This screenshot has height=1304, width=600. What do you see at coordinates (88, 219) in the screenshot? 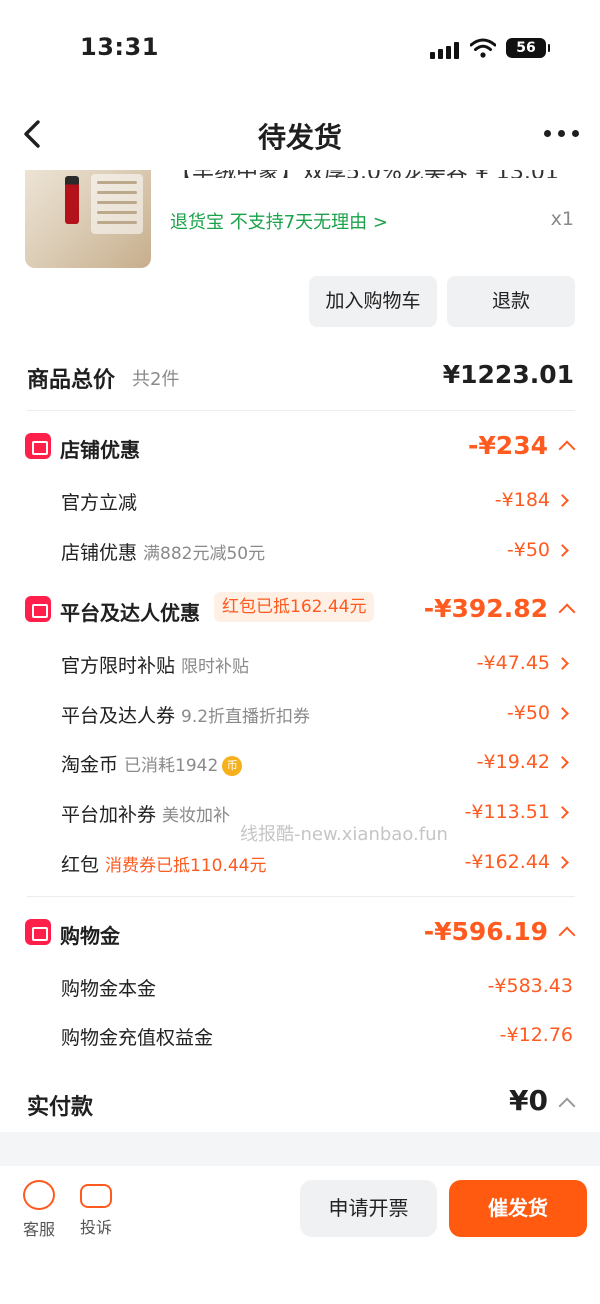
I see `product-image` at bounding box center [88, 219].